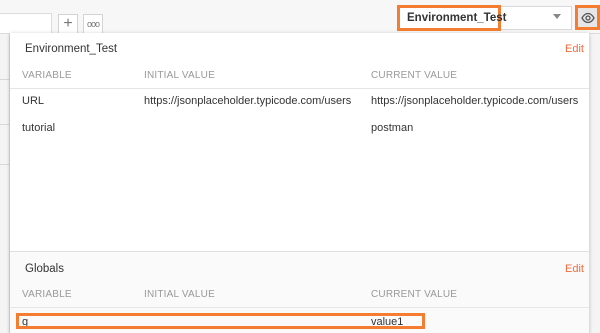 The image size is (600, 333). I want to click on more-tabs-button: ooo, so click(93, 24).